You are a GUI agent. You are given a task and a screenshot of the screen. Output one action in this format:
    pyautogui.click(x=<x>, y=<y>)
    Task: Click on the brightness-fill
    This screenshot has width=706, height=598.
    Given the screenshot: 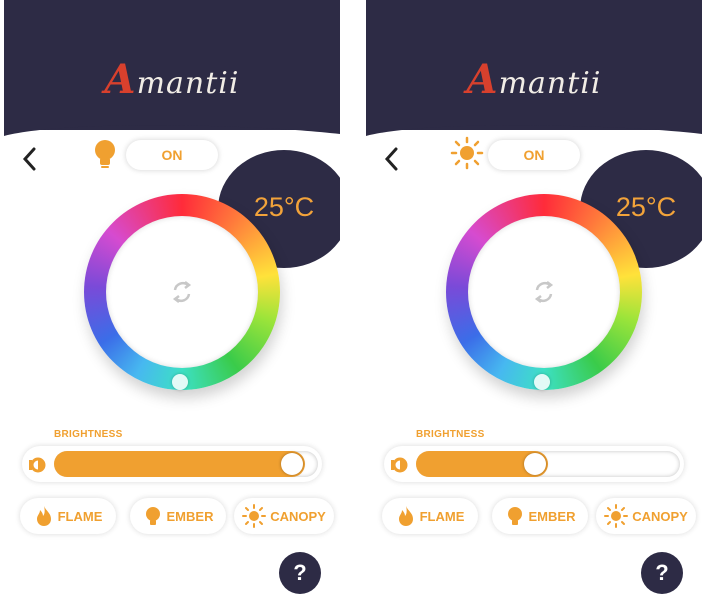 What is the action you would take?
    pyautogui.click(x=179, y=464)
    